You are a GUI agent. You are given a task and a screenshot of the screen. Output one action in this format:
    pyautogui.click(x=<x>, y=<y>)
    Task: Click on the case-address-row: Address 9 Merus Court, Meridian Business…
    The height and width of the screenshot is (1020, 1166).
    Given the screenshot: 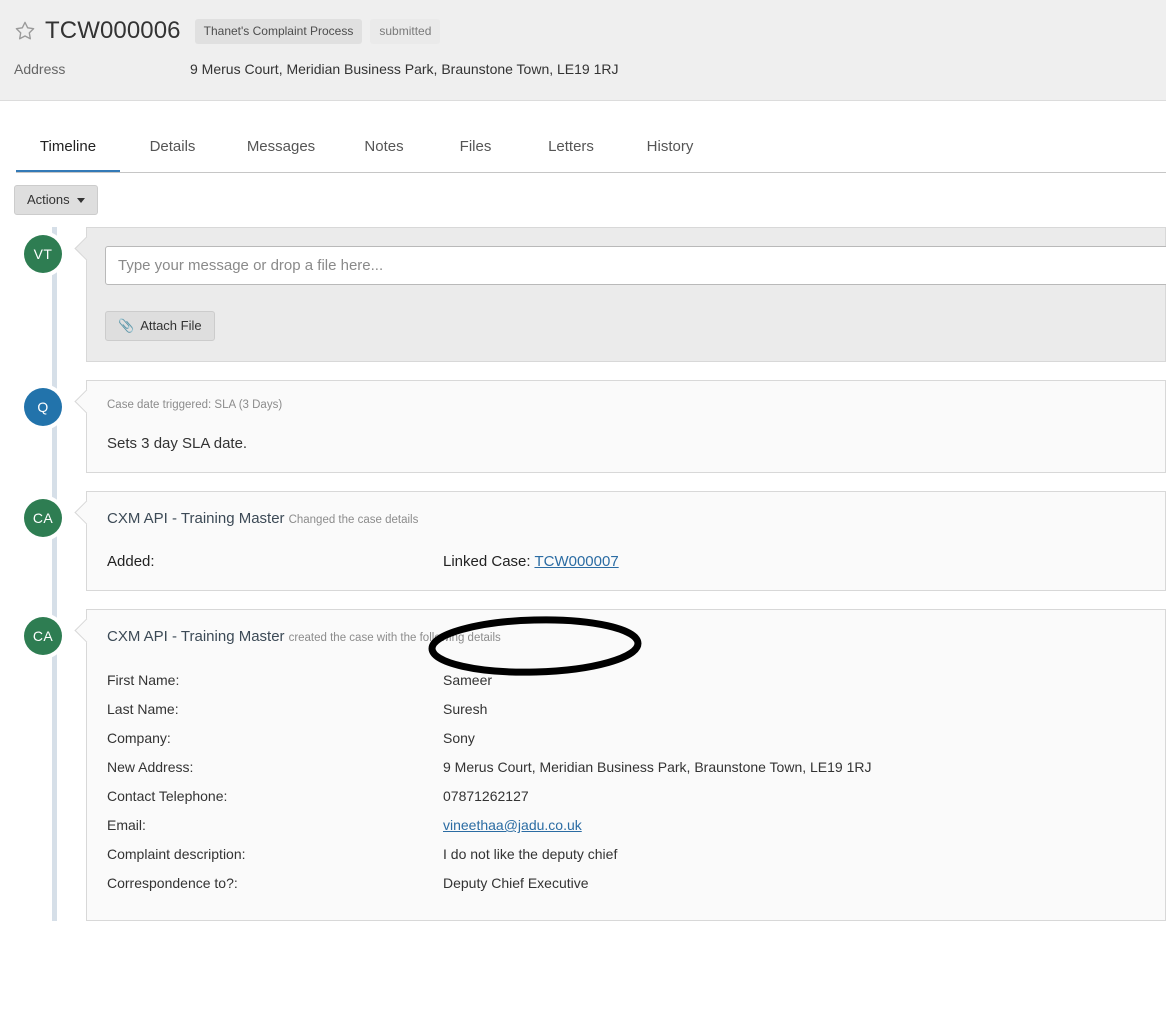 What is the action you would take?
    pyautogui.click(x=583, y=69)
    